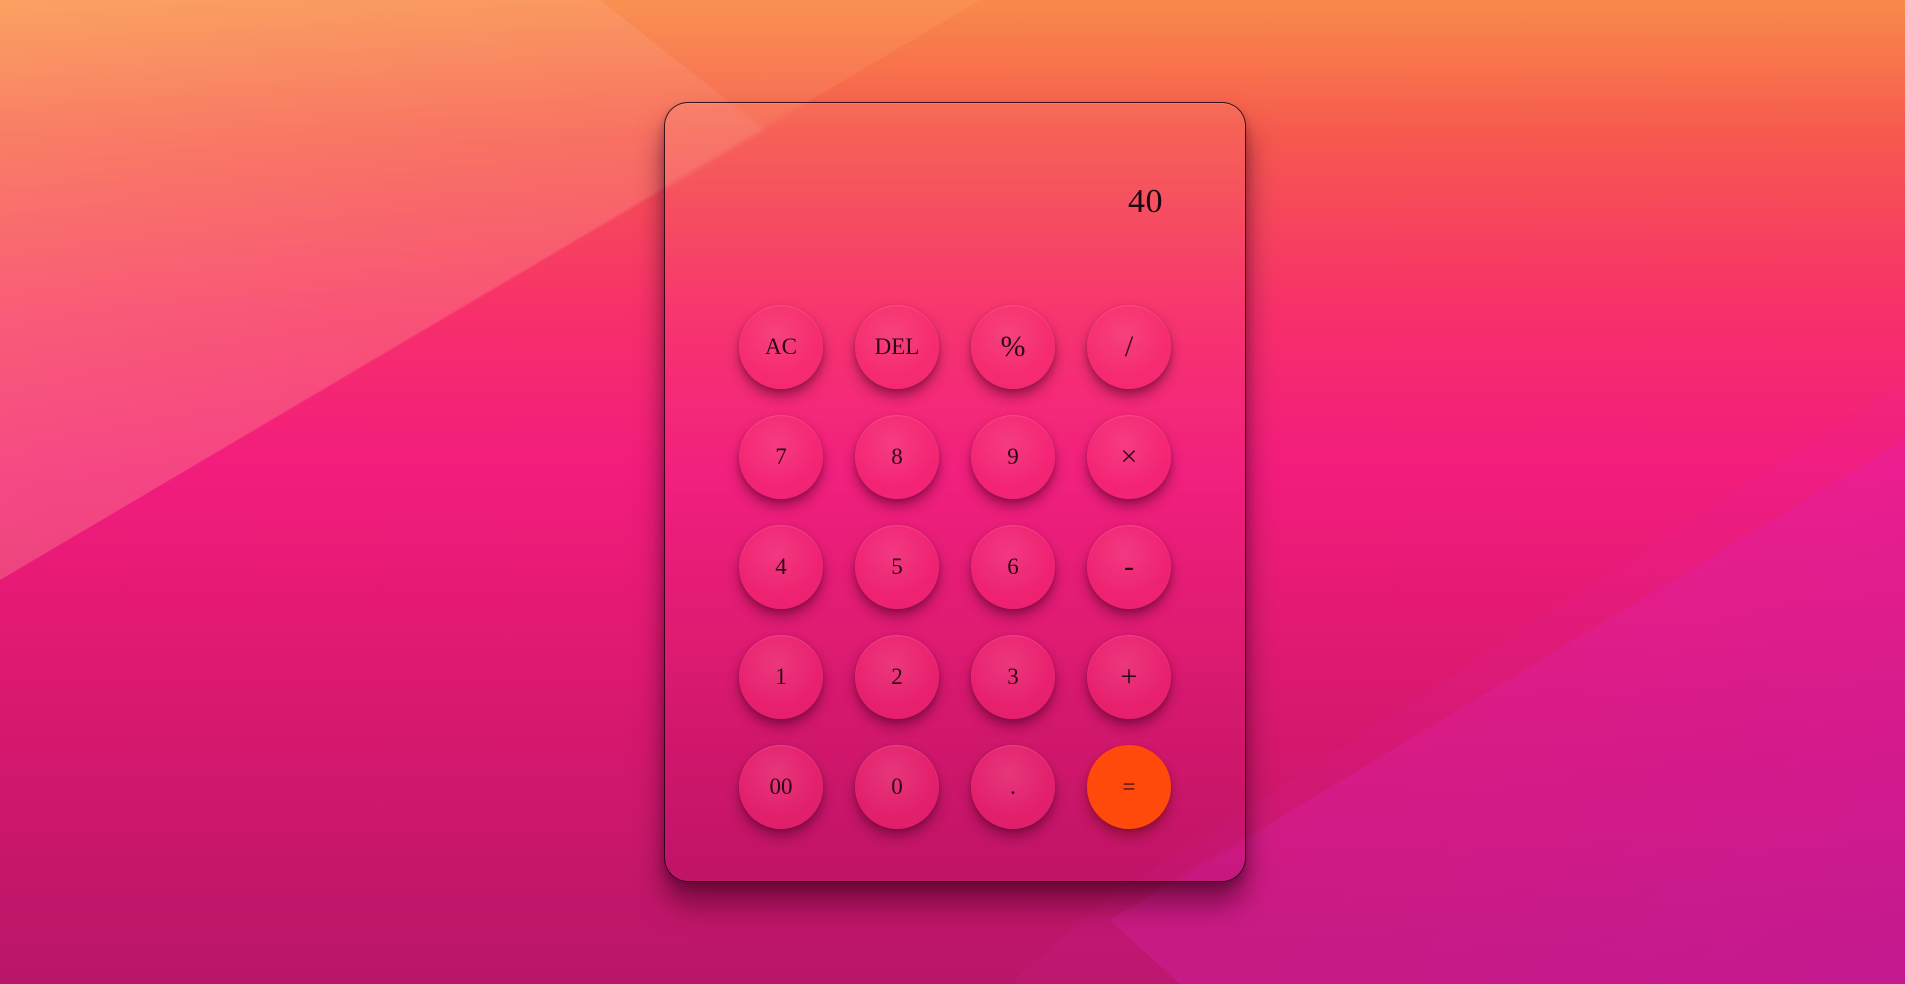  I want to click on decimal-button: ., so click(1013, 787).